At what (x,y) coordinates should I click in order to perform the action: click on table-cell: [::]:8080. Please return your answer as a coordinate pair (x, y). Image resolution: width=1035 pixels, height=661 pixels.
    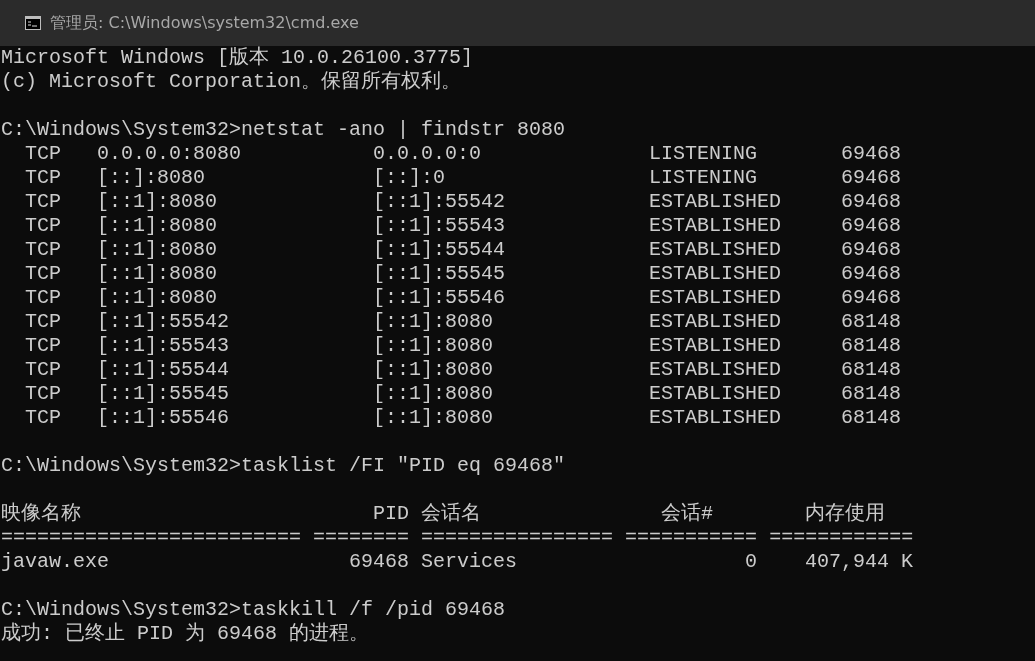
    Looking at the image, I should click on (151, 178).